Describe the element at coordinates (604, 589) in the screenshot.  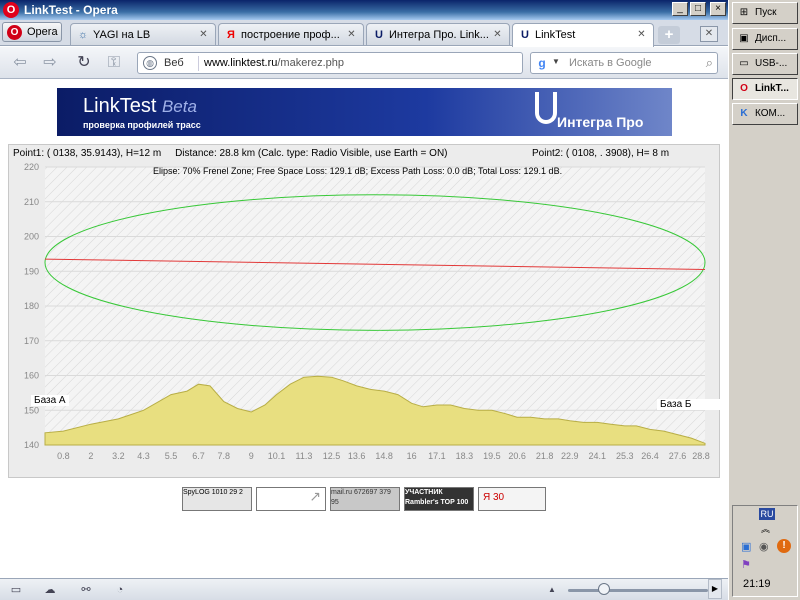
I see `zoom-slider-handle` at that location.